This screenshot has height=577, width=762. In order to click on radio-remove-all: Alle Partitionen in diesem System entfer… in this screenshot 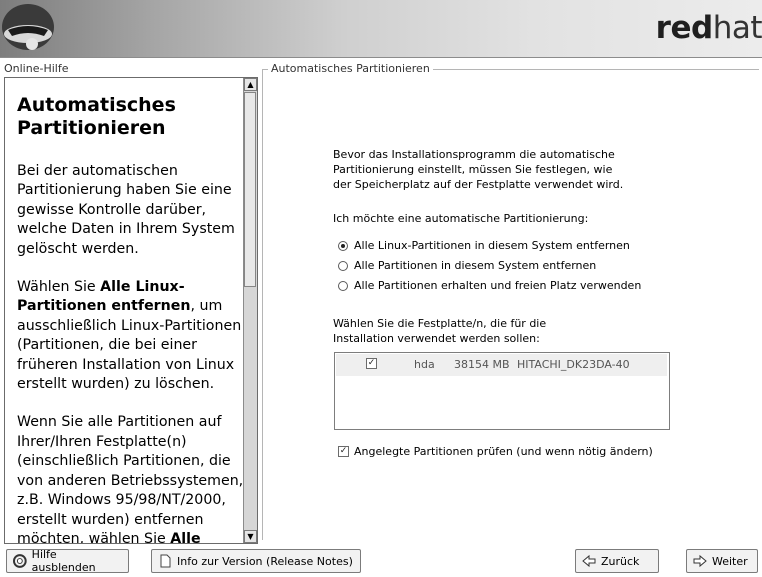, I will do `click(467, 265)`.